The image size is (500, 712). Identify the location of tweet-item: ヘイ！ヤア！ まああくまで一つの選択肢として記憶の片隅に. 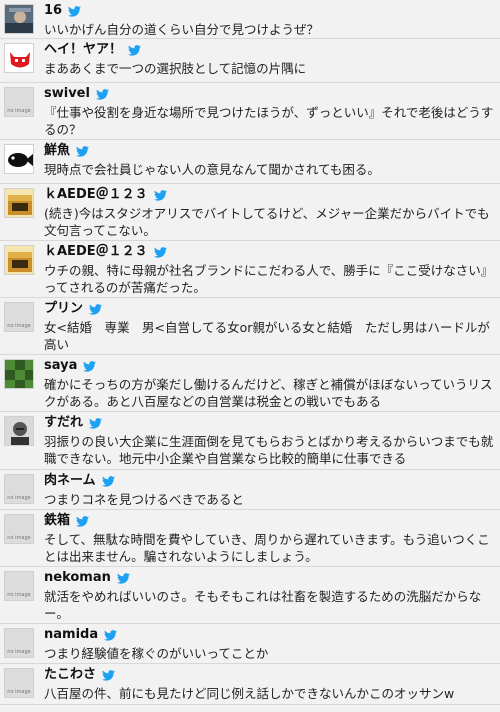
(250, 61).